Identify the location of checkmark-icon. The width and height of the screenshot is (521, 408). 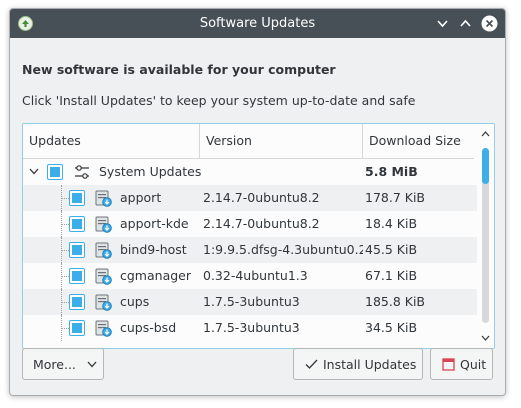
(311, 364).